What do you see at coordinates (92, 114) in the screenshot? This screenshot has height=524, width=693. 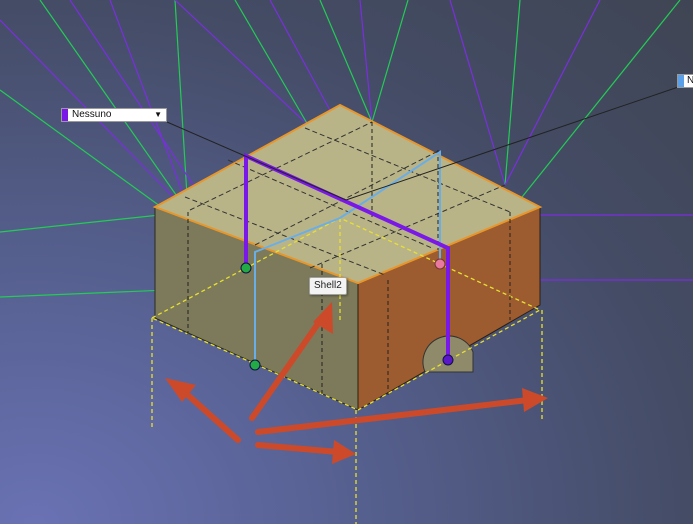 I see `dropdown-label: Nessuno` at bounding box center [92, 114].